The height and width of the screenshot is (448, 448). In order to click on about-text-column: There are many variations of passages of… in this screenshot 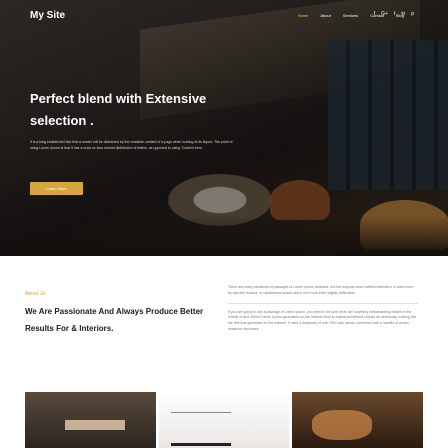, I will do `click(323, 309)`.